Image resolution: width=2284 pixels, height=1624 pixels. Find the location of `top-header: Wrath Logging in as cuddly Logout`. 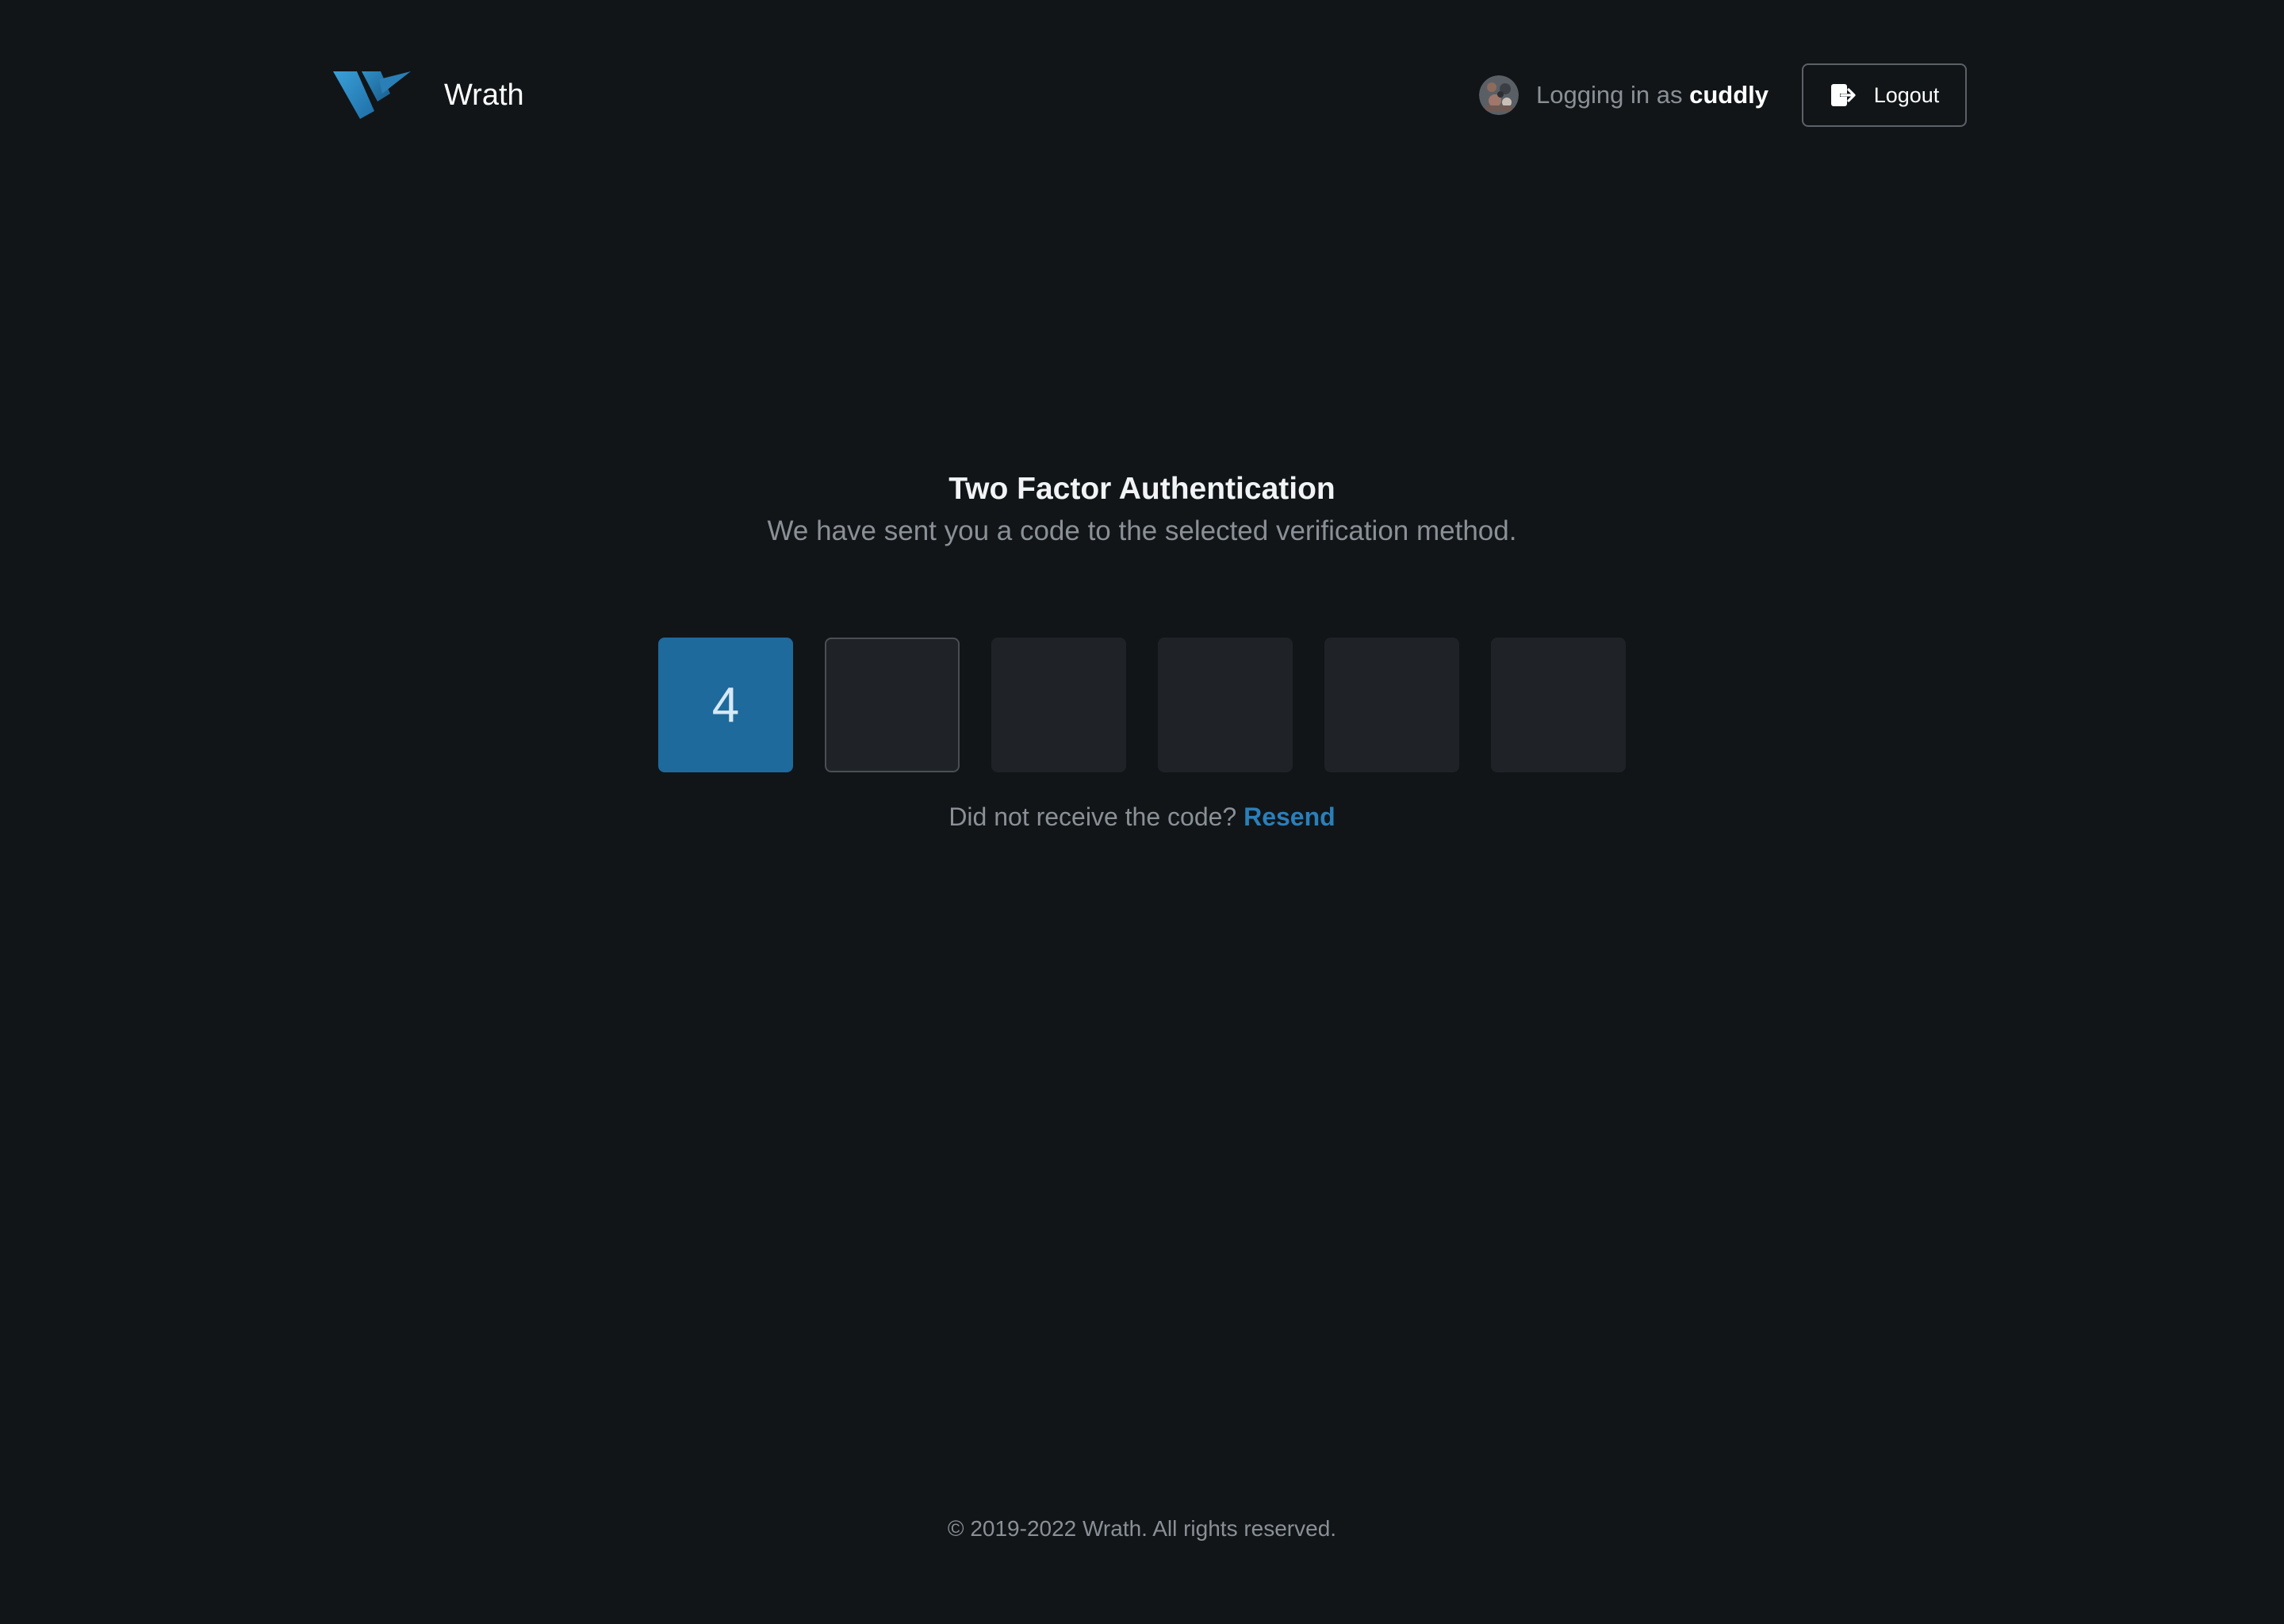

top-header: Wrath Logging in as cuddly Logout is located at coordinates (1150, 95).